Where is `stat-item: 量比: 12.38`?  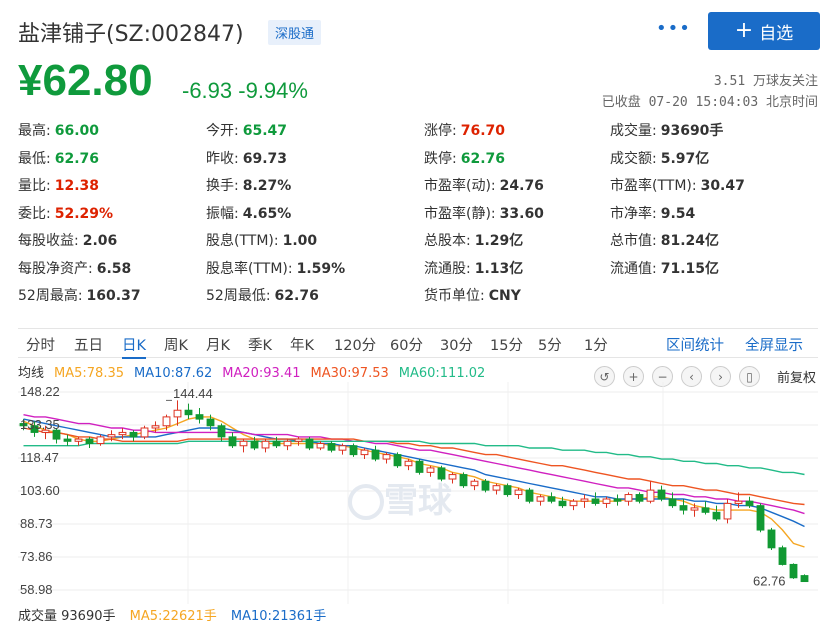
stat-item: 量比: 12.38 is located at coordinates (58, 185).